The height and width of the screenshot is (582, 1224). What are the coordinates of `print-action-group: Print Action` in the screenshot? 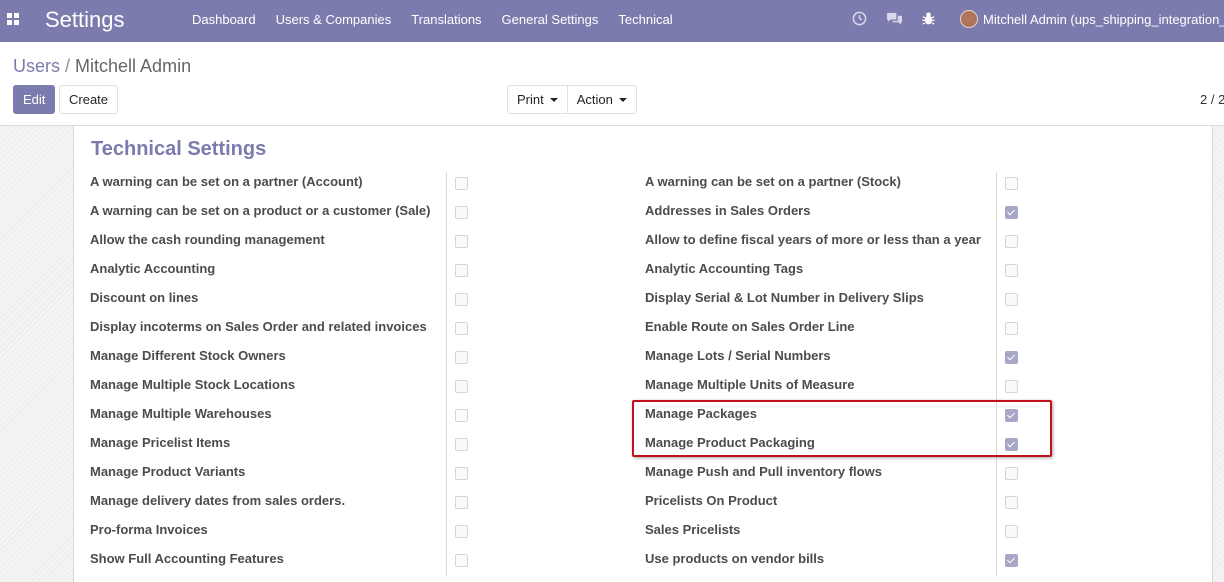 It's located at (572, 99).